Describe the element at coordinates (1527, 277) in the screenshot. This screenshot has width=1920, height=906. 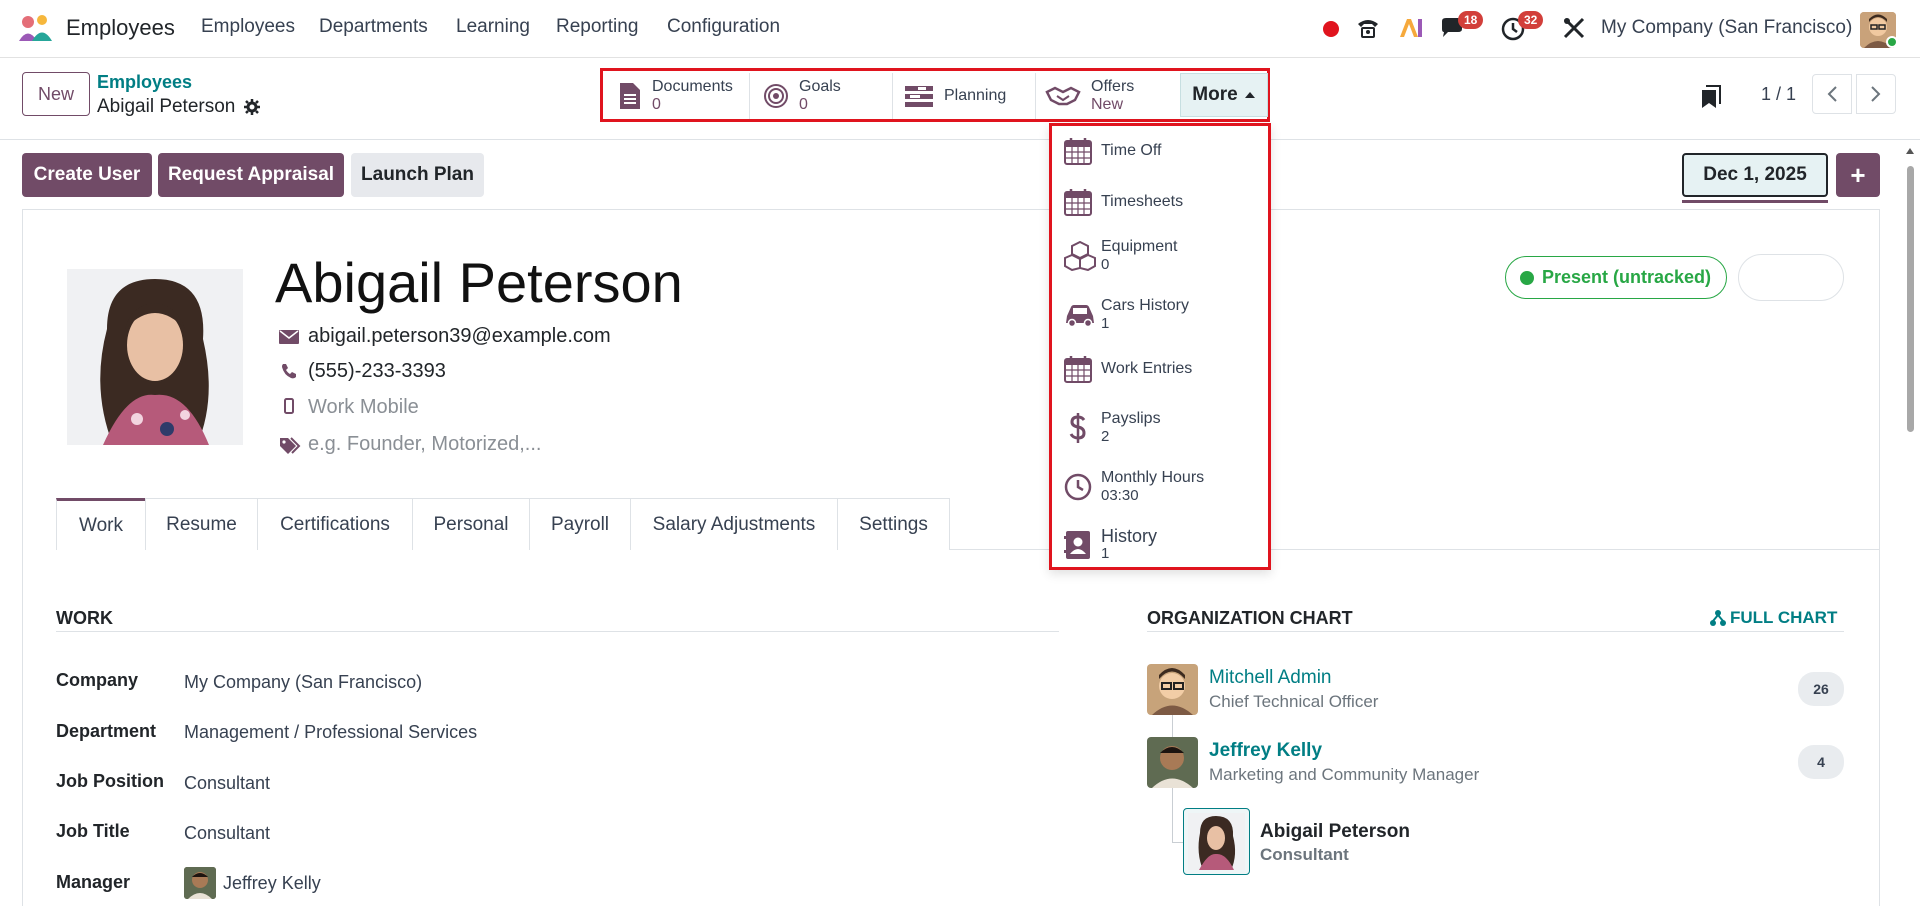
I see `presence-dot-icon` at that location.